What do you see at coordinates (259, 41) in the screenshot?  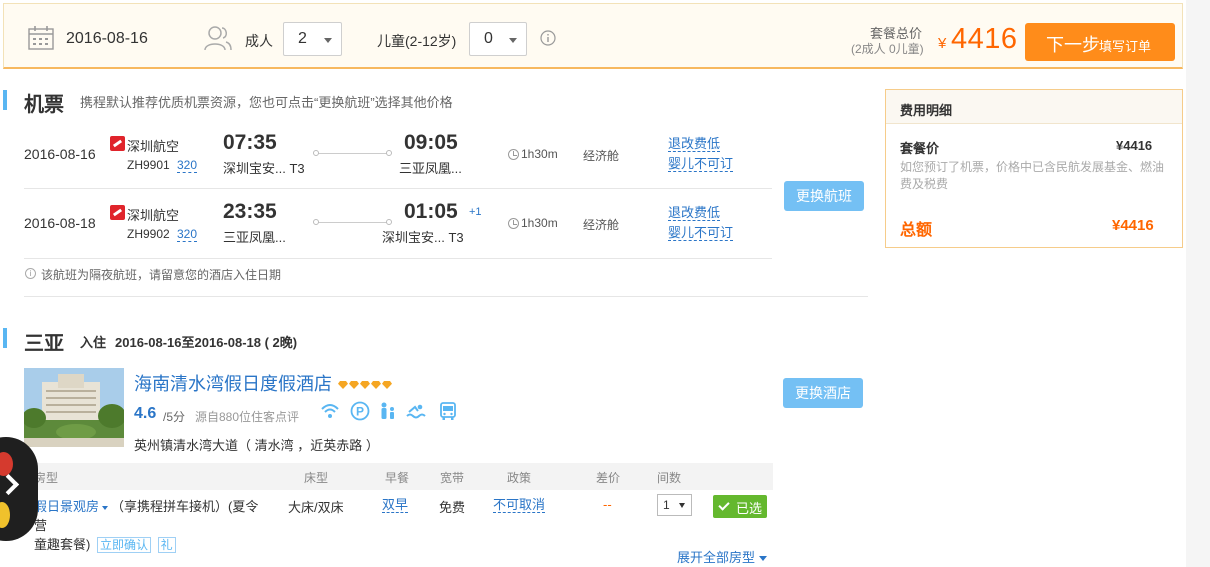 I see `adult-label: 成人` at bounding box center [259, 41].